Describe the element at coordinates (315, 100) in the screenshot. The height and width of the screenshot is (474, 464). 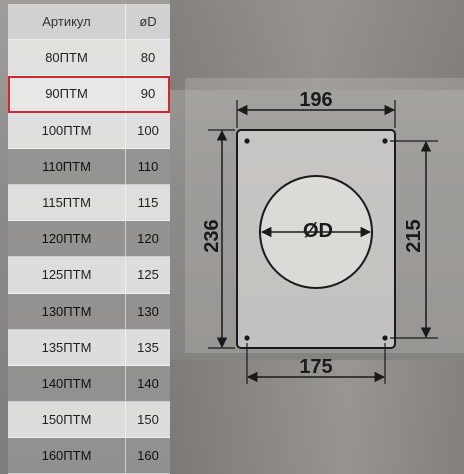
I see `top-dimension-label: 196` at that location.